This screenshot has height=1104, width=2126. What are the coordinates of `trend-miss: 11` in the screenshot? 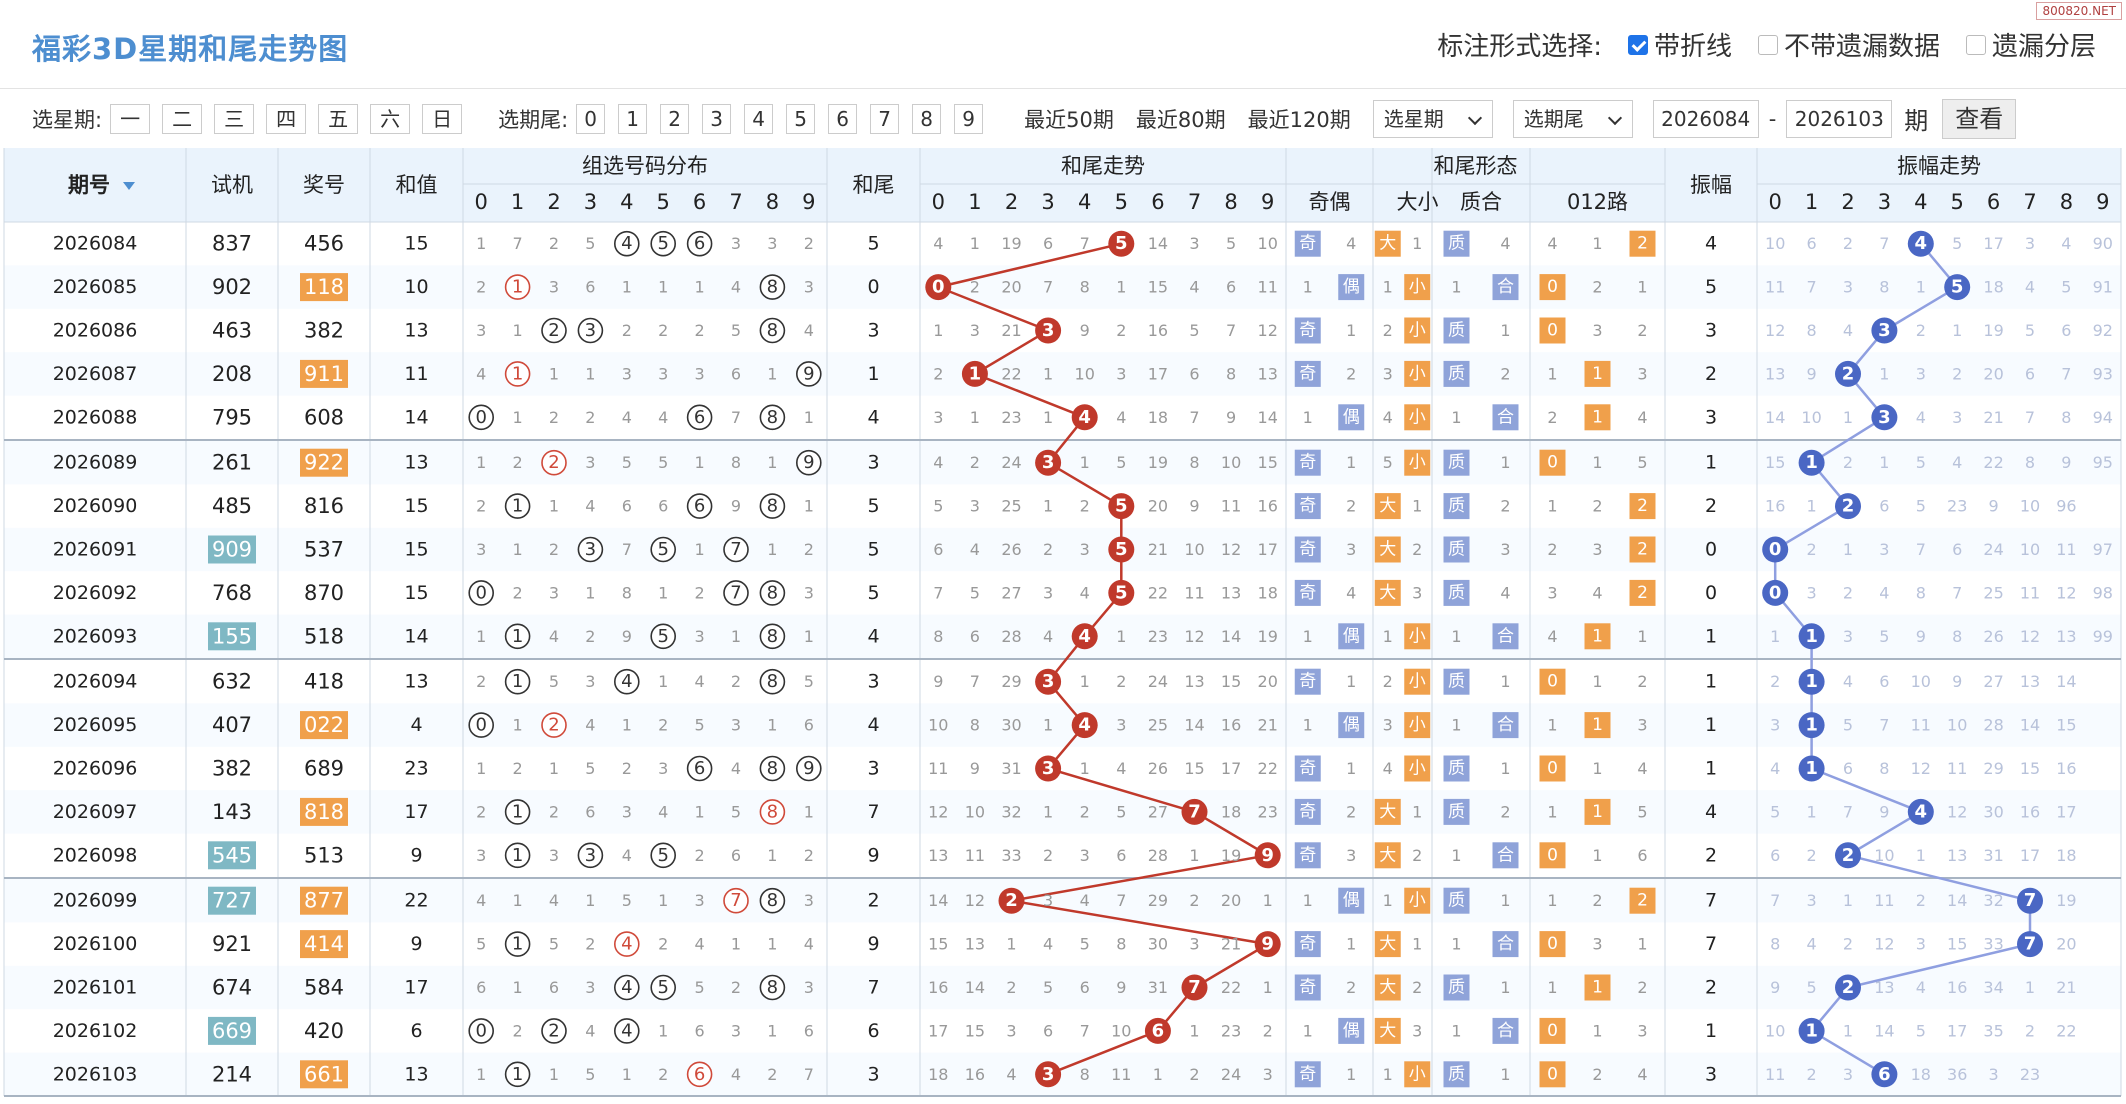 It's located at (1194, 592).